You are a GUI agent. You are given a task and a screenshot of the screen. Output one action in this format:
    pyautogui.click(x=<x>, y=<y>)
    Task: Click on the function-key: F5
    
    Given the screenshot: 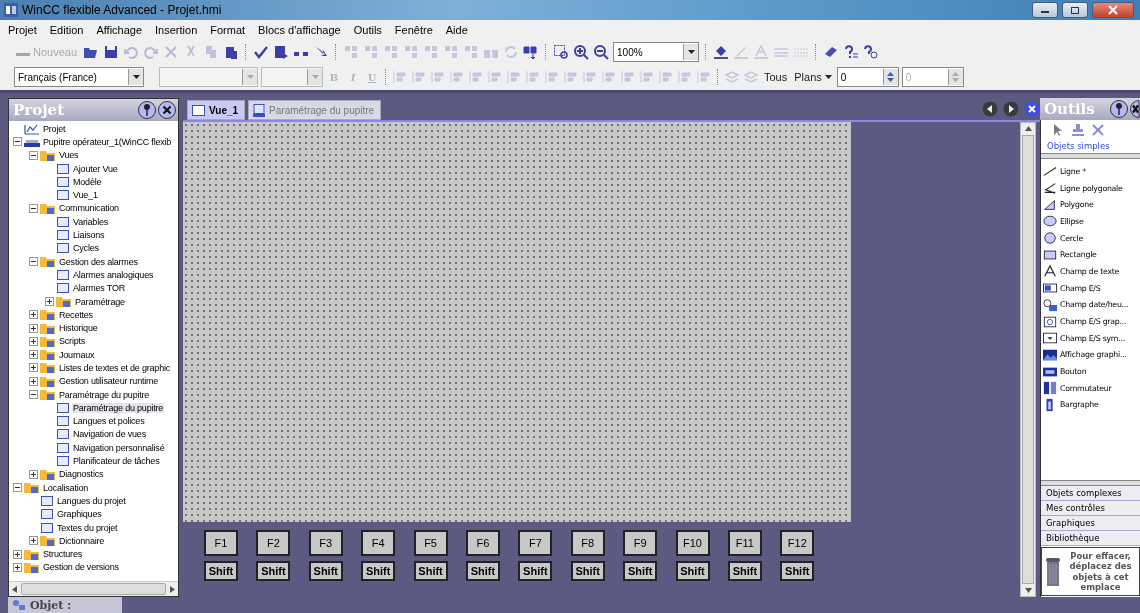 What is the action you would take?
    pyautogui.click(x=430, y=543)
    